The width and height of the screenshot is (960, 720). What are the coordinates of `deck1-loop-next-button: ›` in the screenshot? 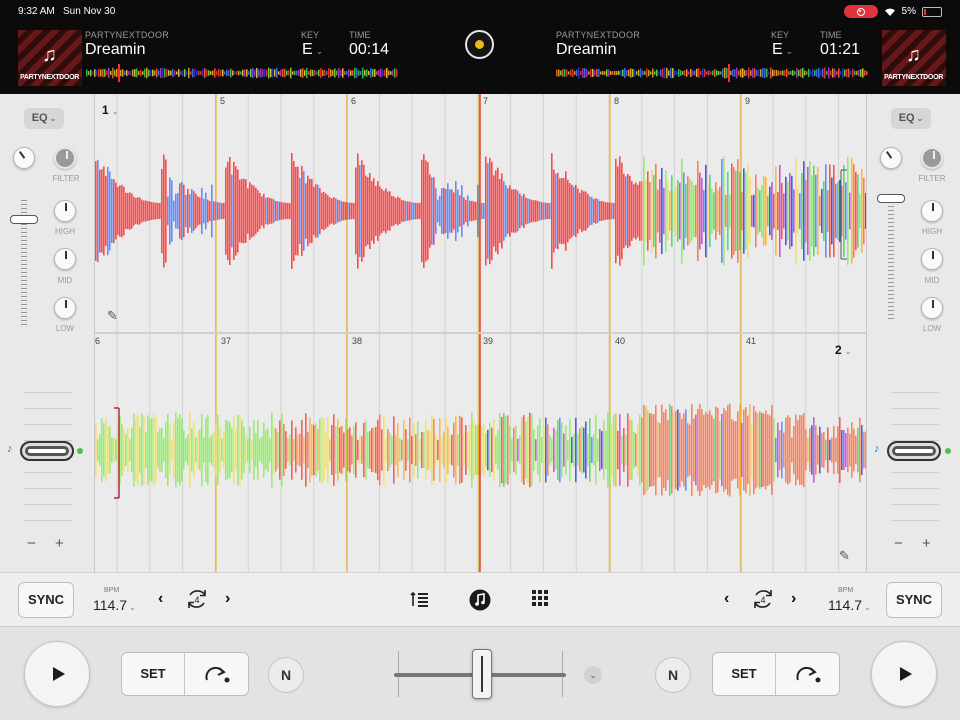 It's located at (227, 599).